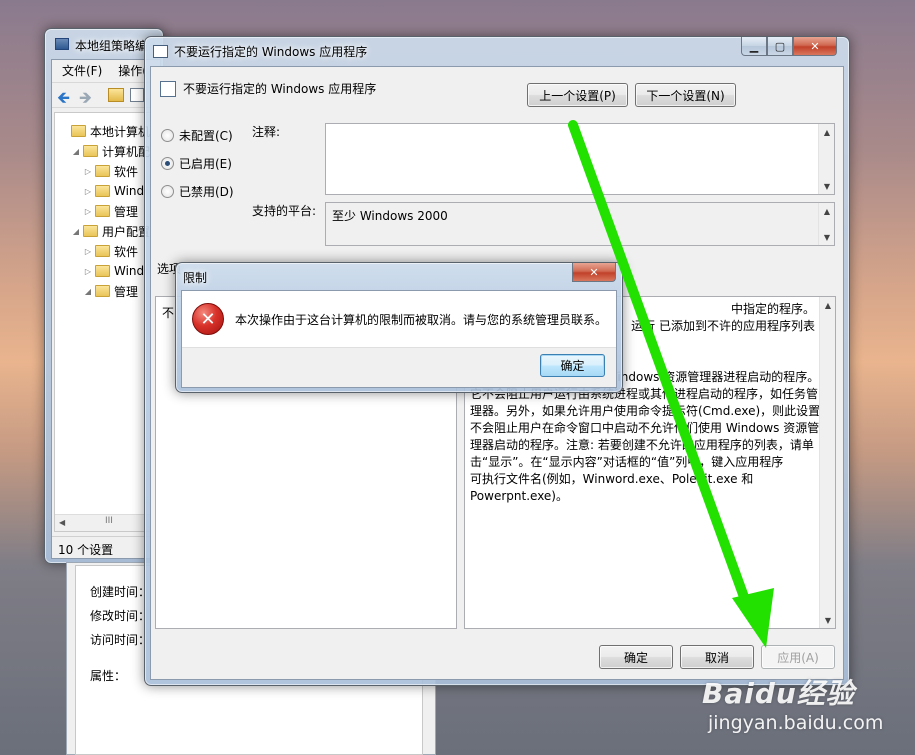 The height and width of the screenshot is (755, 915). I want to click on platform-scrollbar: ▲ ▼, so click(826, 224).